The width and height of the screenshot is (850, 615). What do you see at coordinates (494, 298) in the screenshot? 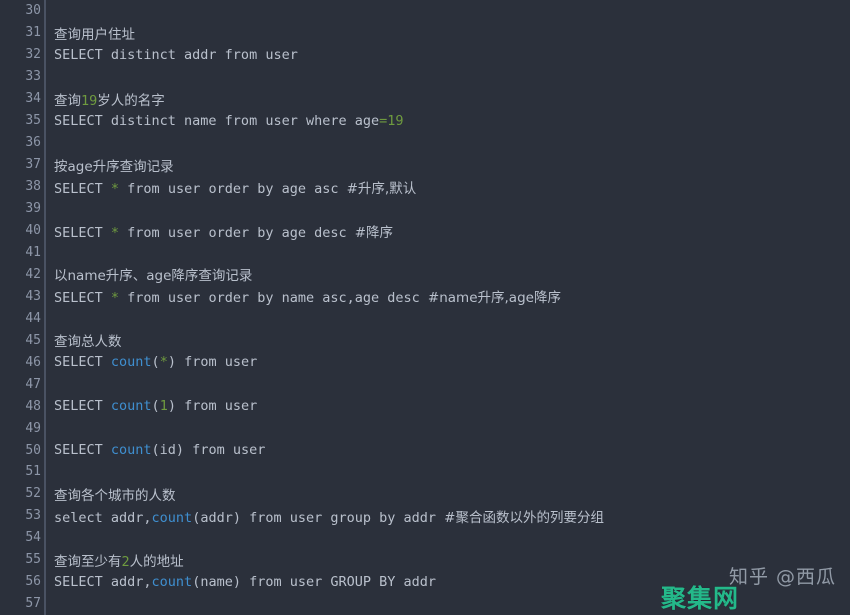
I see `code-token: #name升序,age降序` at bounding box center [494, 298].